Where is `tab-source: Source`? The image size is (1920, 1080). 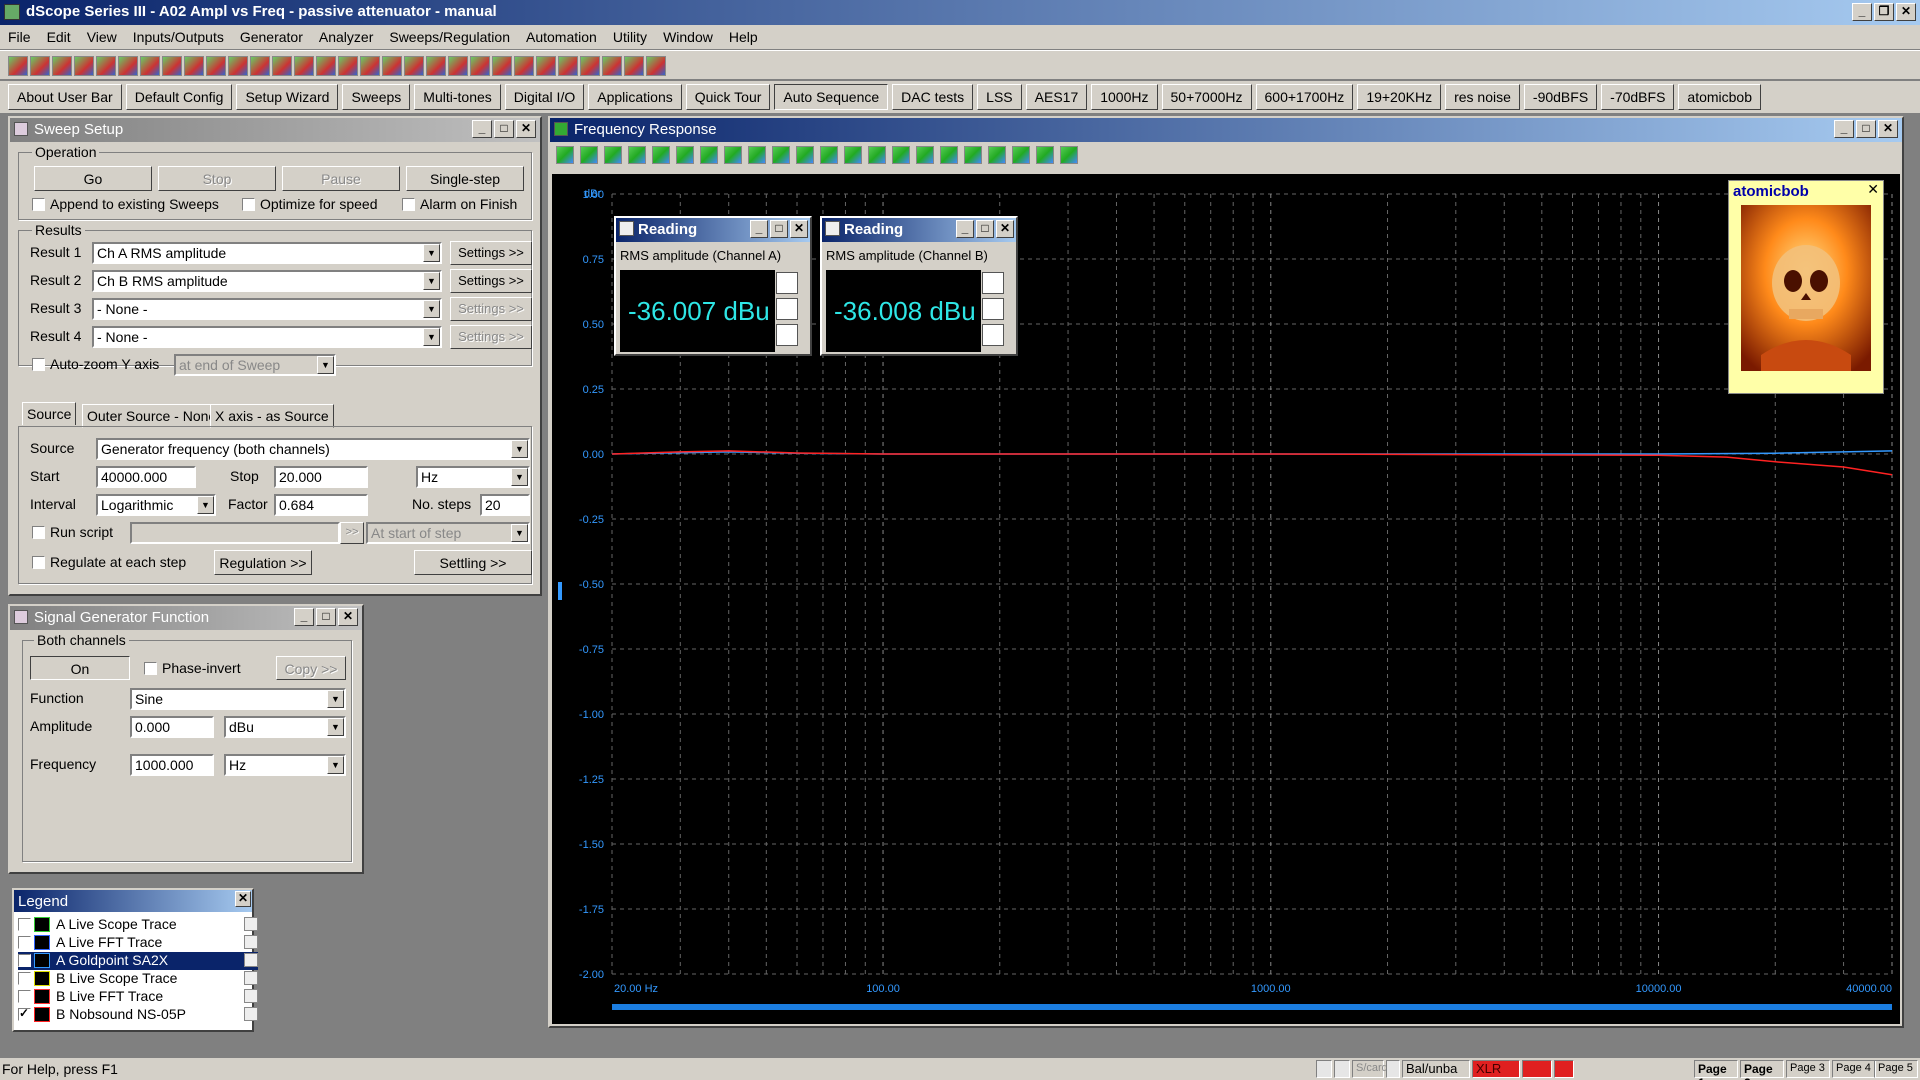 tab-source: Source is located at coordinates (49, 413).